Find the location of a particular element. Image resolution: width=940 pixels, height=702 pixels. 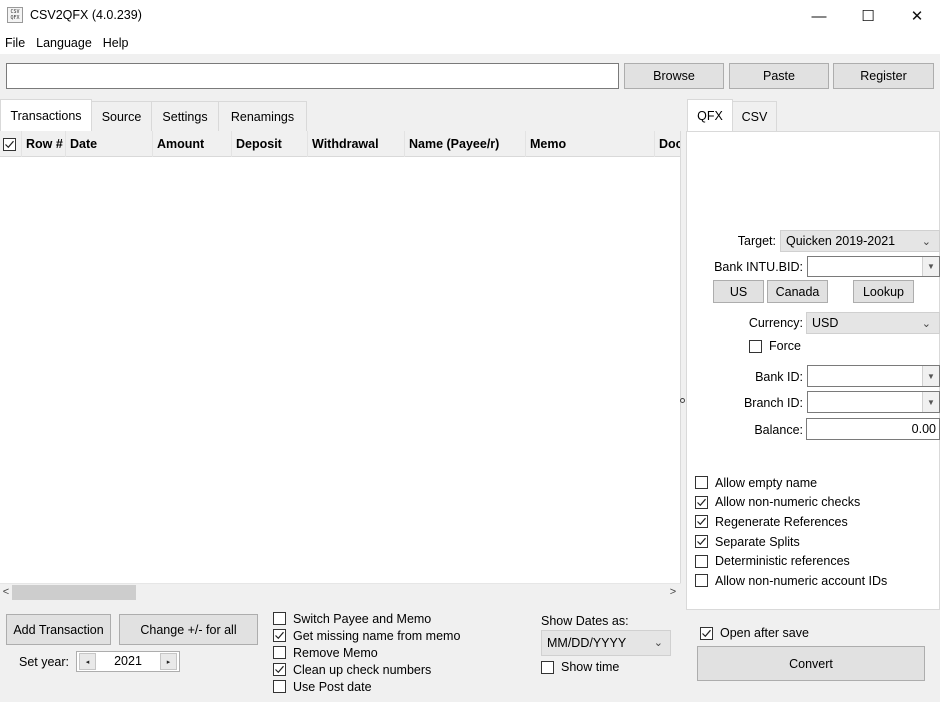

branch-id-input: ▼ is located at coordinates (873, 402).